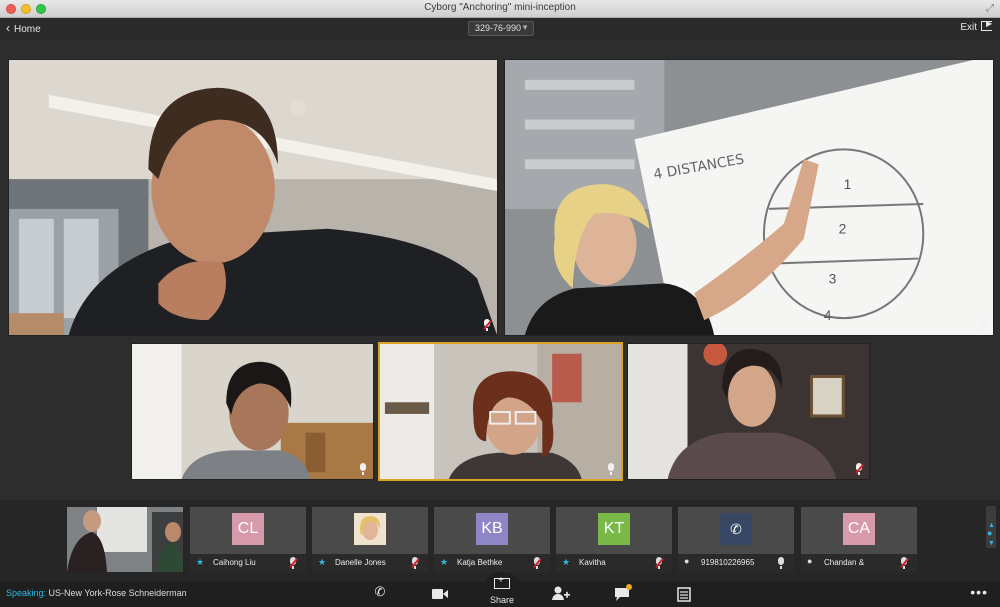  I want to click on video-button, so click(440, 594).